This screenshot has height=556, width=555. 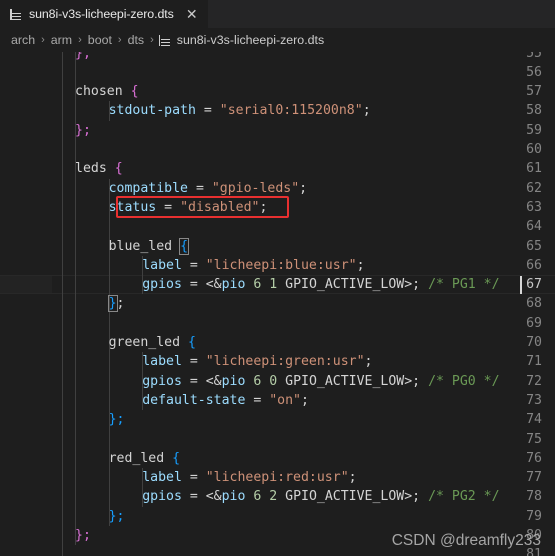 What do you see at coordinates (460, 381) in the screenshot?
I see `code-token: /* PG0 */` at bounding box center [460, 381].